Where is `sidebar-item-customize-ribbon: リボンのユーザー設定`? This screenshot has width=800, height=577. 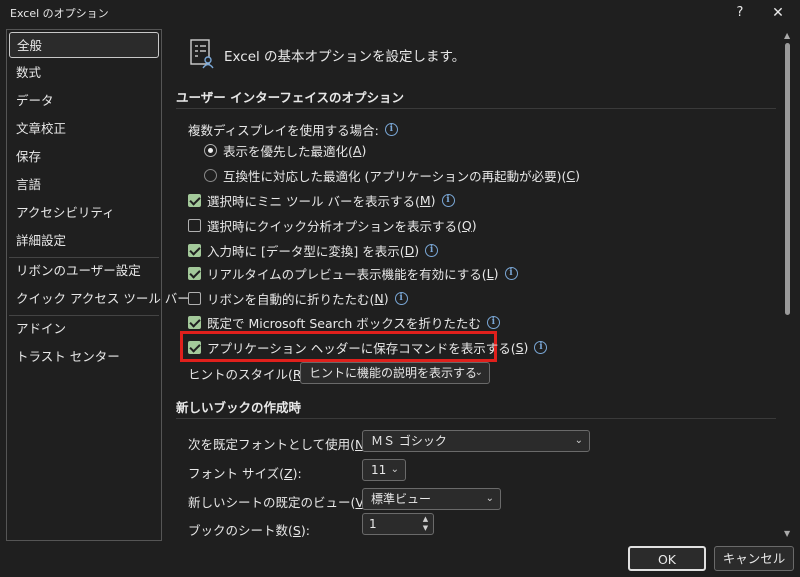 sidebar-item-customize-ribbon: リボンのユーザー設定 is located at coordinates (84, 271).